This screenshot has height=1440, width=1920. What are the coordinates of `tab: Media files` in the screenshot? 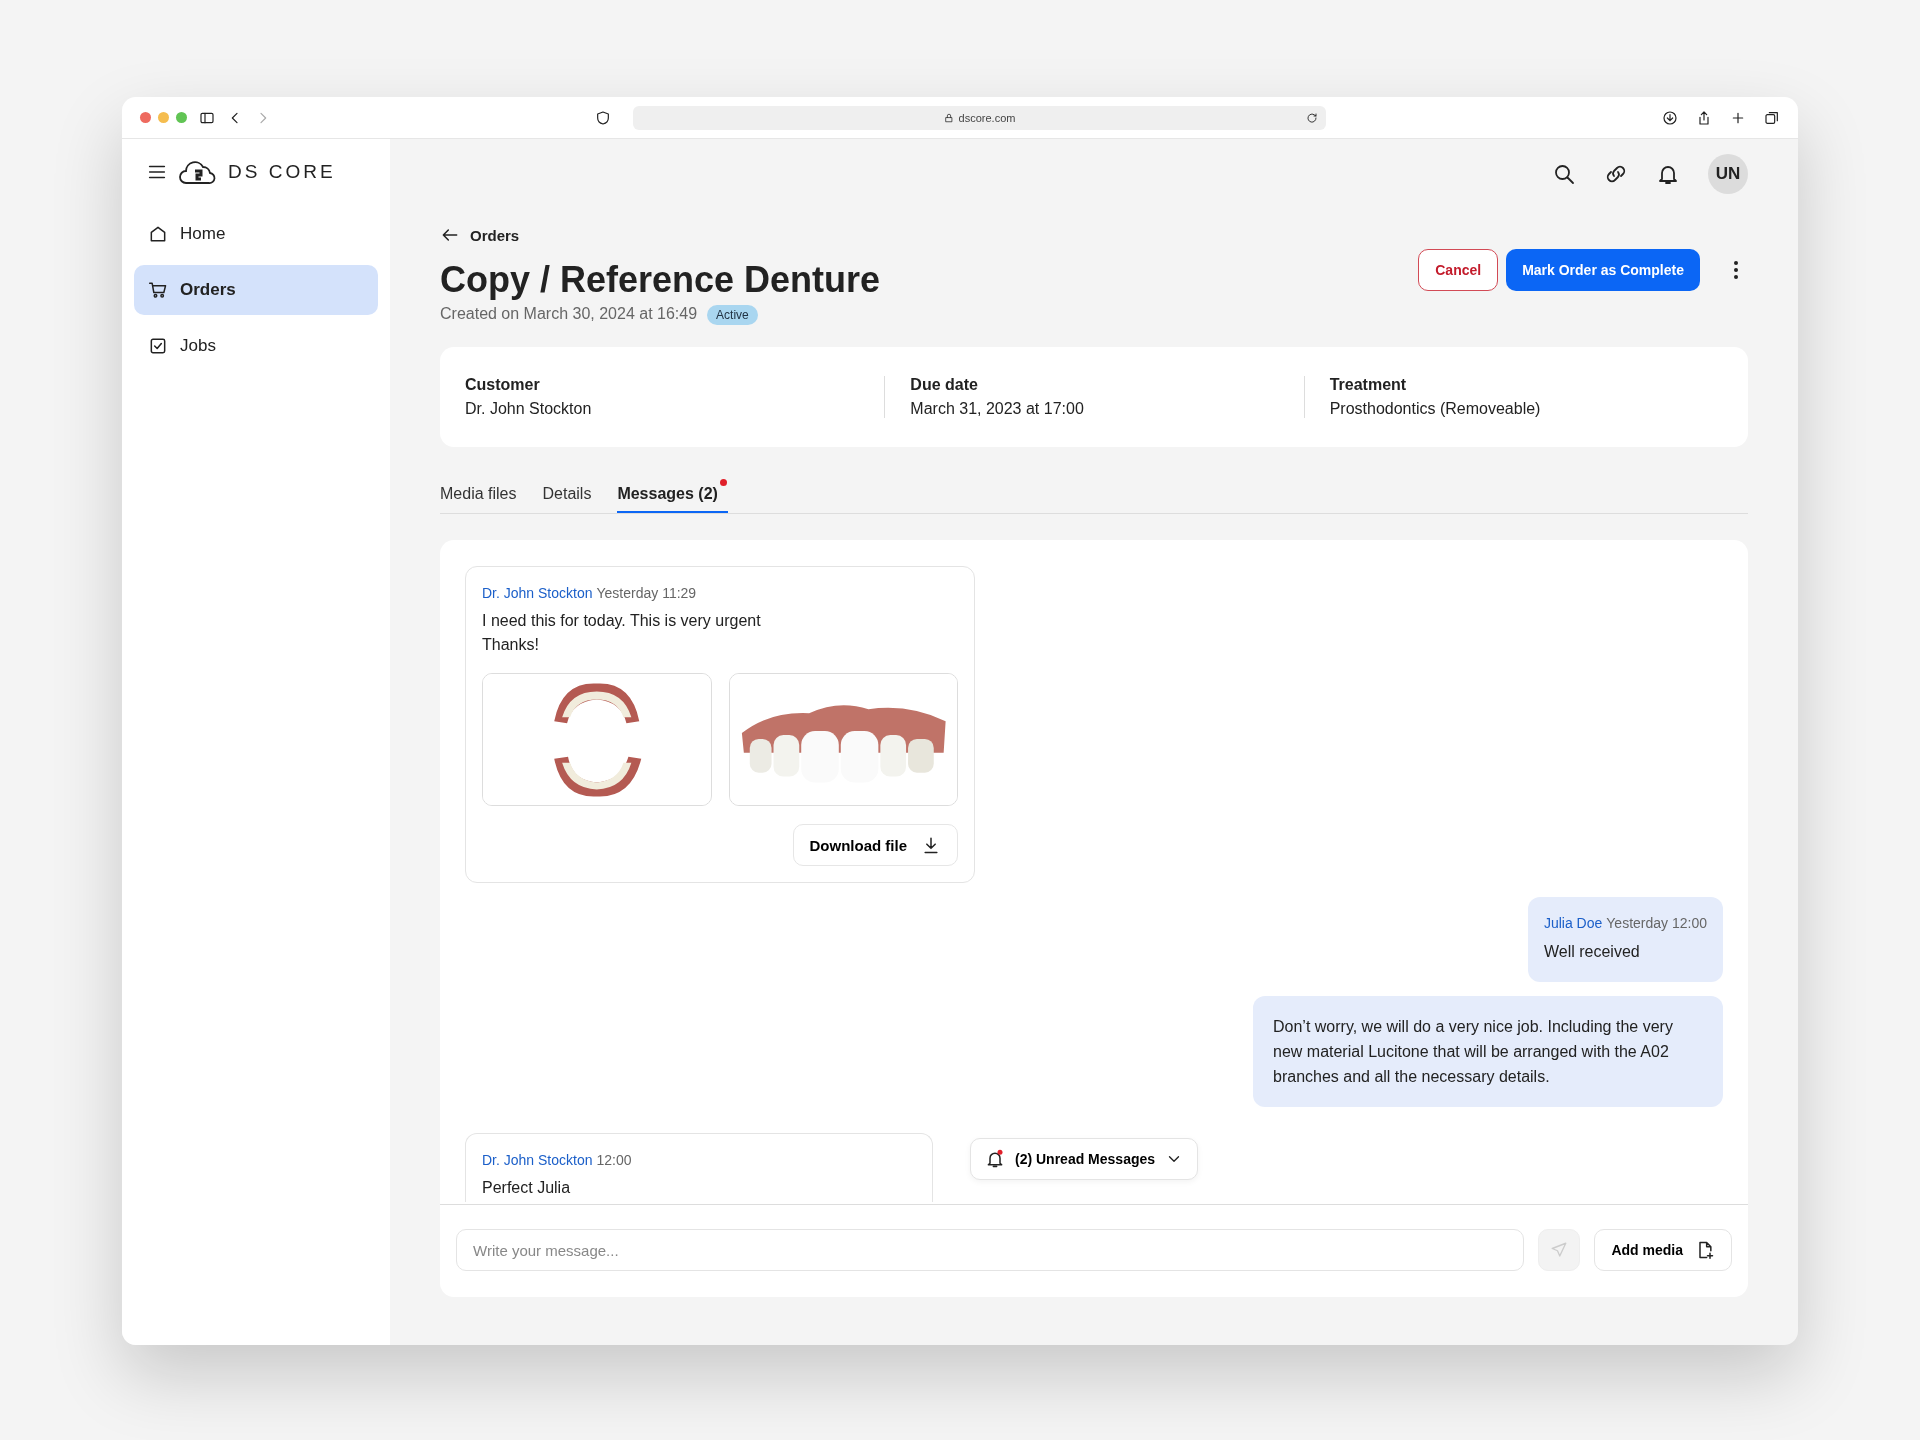 It's located at (478, 495).